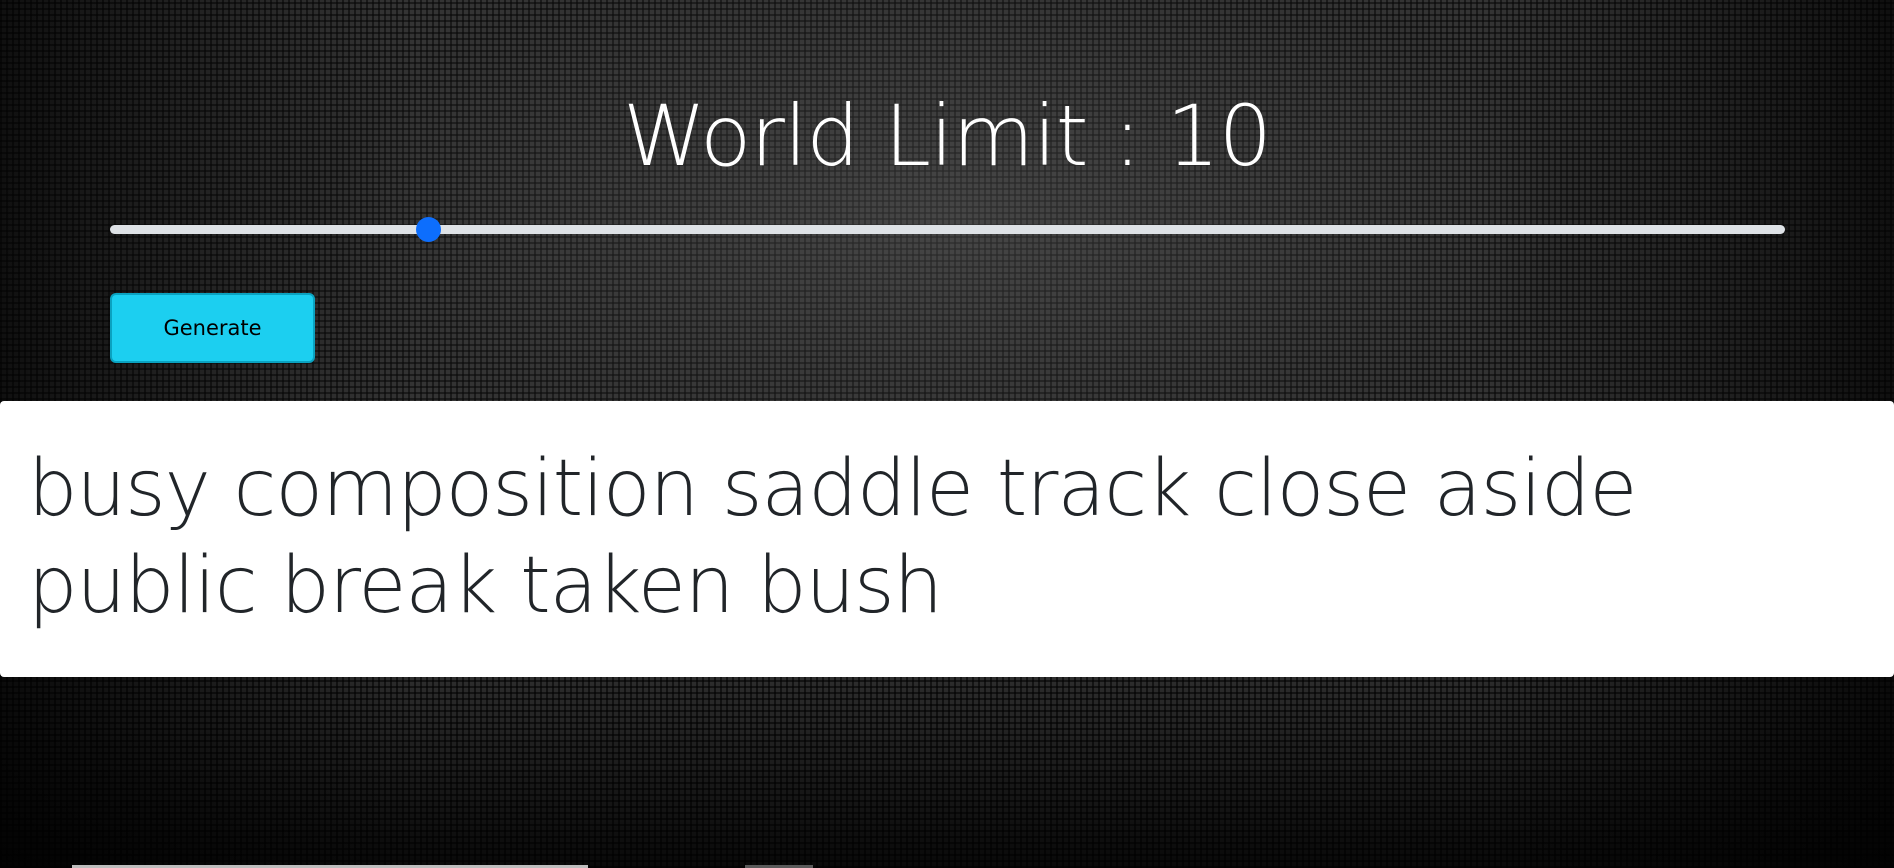 Image resolution: width=1894 pixels, height=868 pixels. What do you see at coordinates (947, 136) in the screenshot?
I see `page-title: World Limit : 10` at bounding box center [947, 136].